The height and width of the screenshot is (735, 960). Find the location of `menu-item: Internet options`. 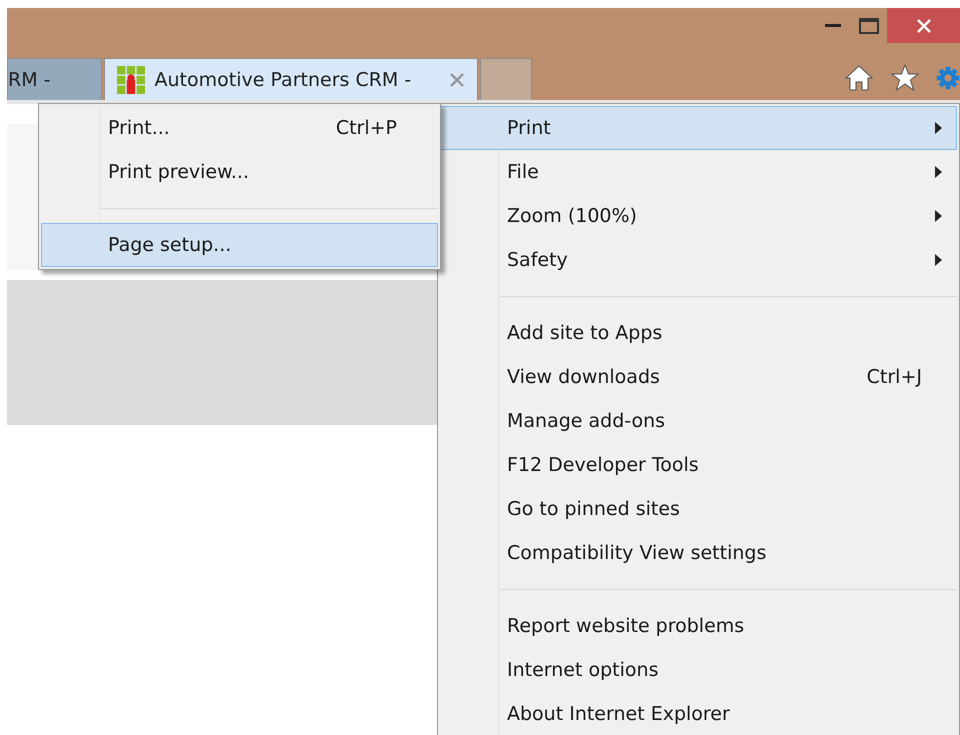

menu-item: Internet options is located at coordinates (698, 670).